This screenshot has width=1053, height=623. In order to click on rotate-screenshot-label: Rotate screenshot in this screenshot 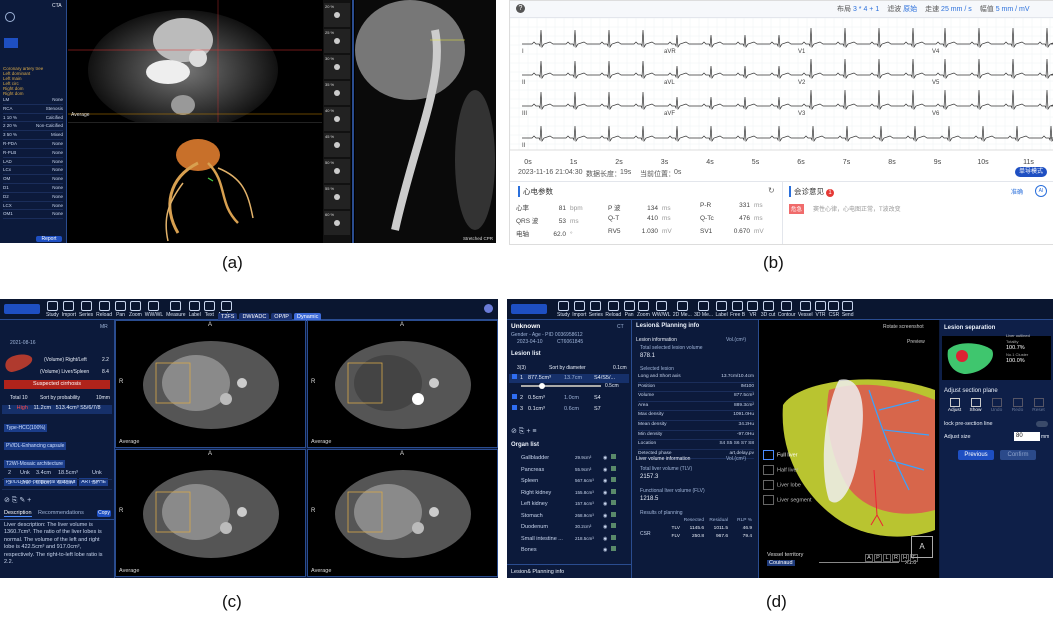, I will do `click(903, 327)`.